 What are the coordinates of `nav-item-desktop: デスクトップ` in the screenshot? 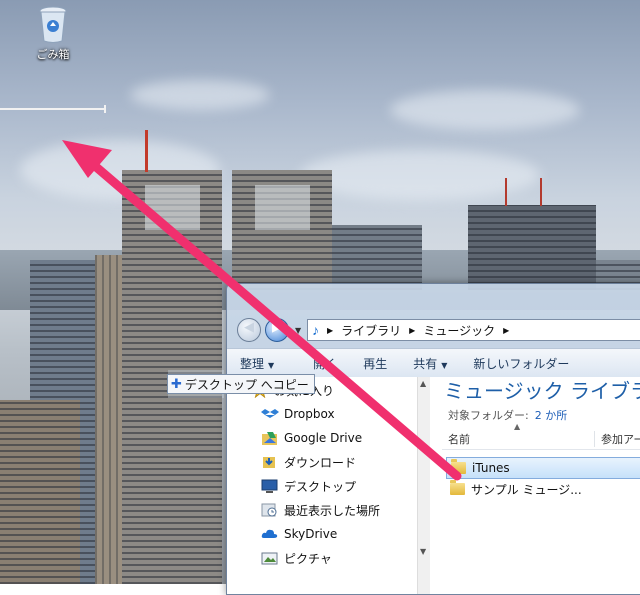 It's located at (308, 486).